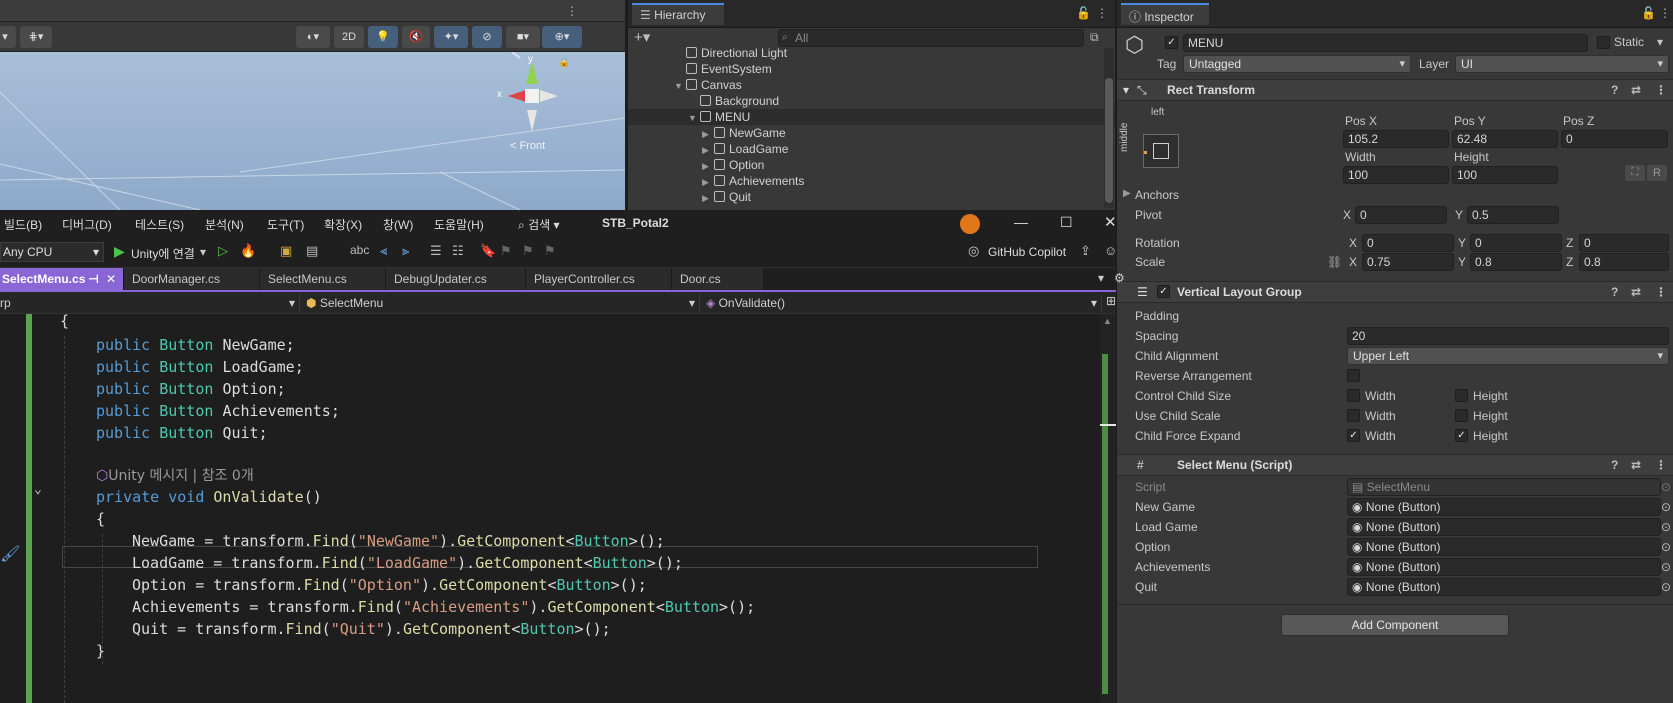 This screenshot has height=703, width=1673. What do you see at coordinates (1353, 375) in the screenshot?
I see `reverse-arrangement-checkbox` at bounding box center [1353, 375].